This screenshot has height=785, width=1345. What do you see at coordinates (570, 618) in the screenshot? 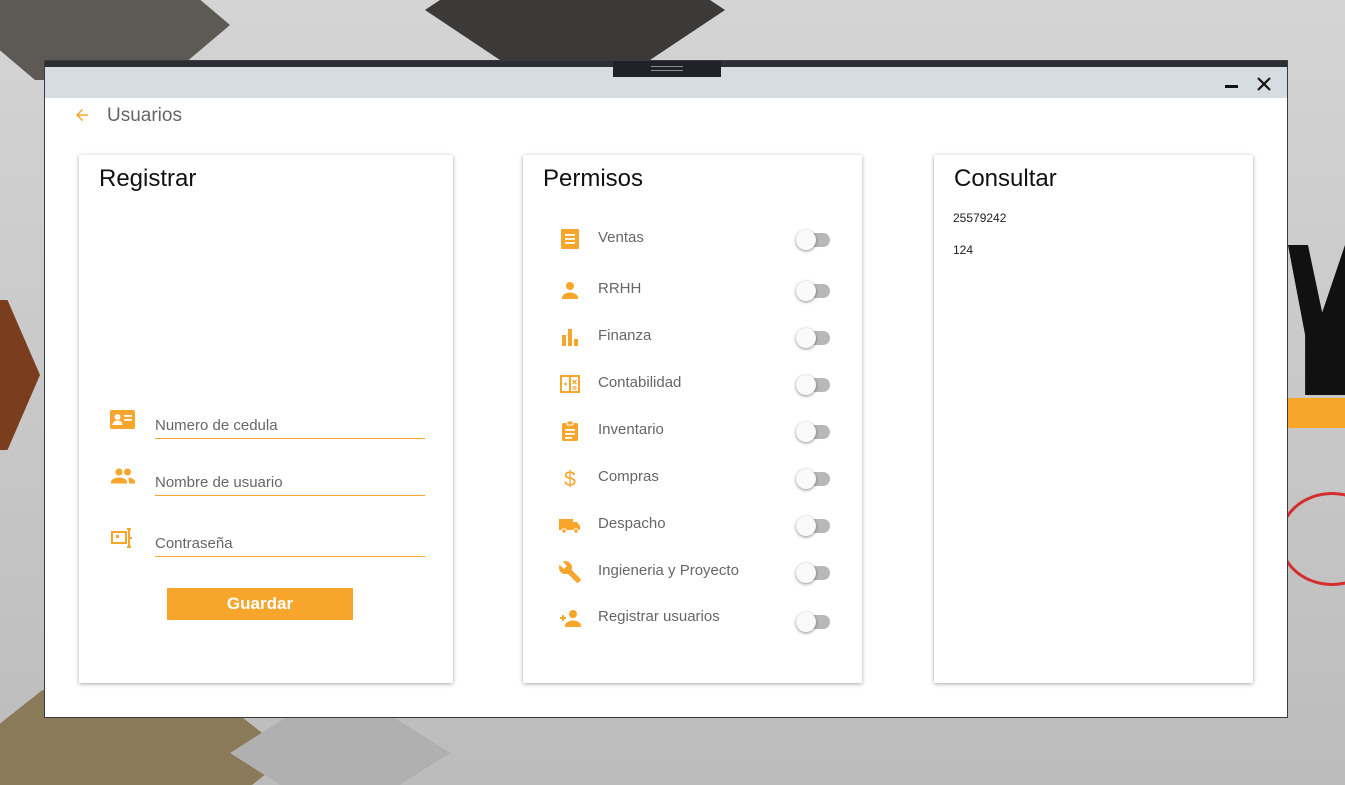
I see `person-add-icon` at bounding box center [570, 618].